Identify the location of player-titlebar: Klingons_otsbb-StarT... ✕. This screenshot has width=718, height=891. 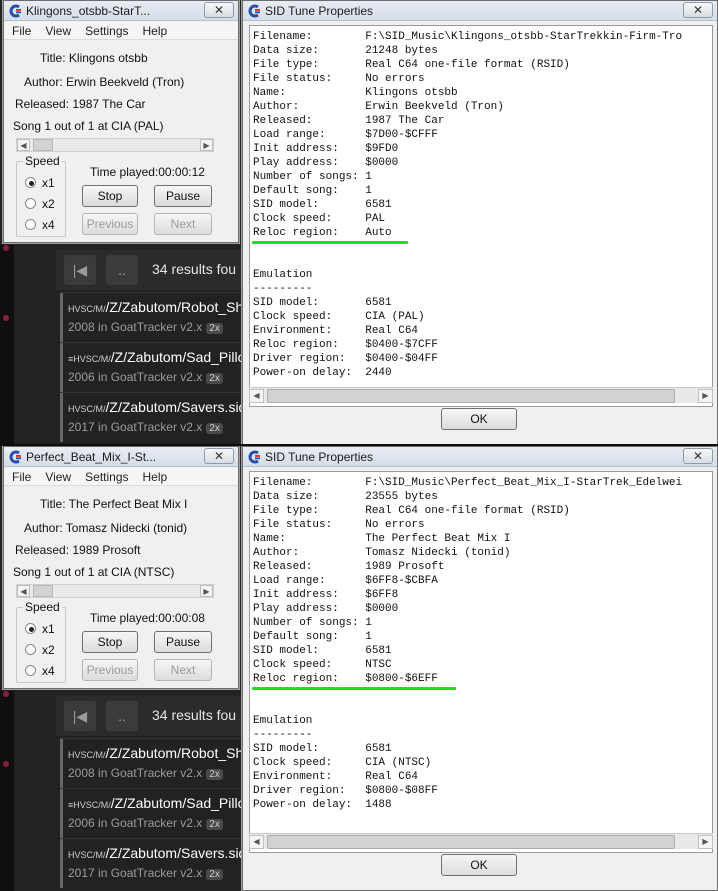
(121, 11).